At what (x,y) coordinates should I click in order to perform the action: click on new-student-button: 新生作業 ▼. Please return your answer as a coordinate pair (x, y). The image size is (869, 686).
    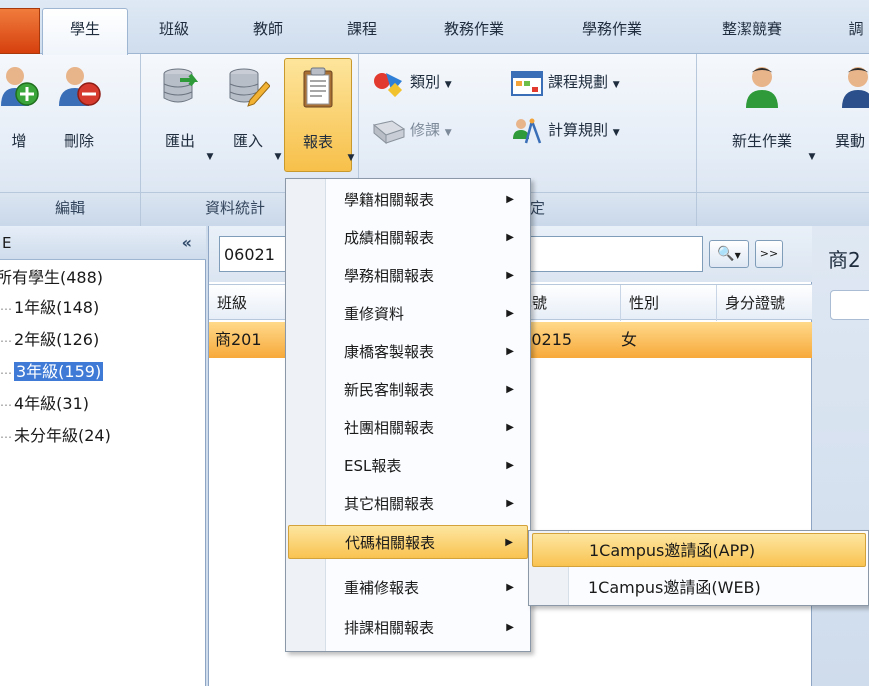
    Looking at the image, I should click on (763, 123).